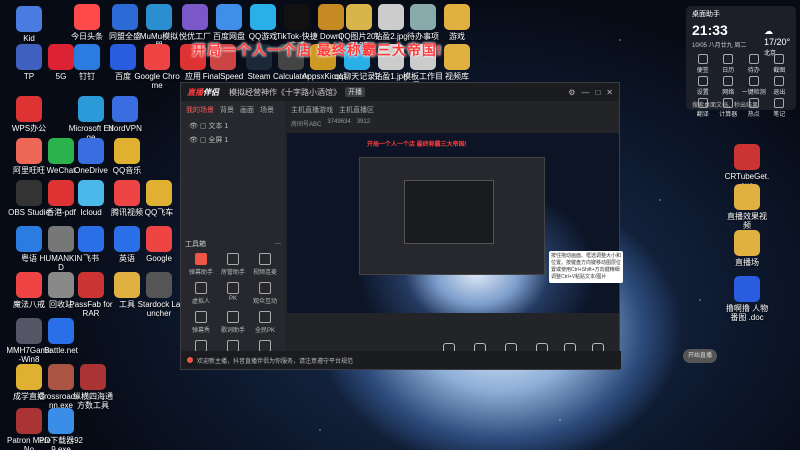 The height and width of the screenshot is (450, 800). Describe the element at coordinates (356, 110) in the screenshot. I see `room-tab: 主机直播区` at that location.